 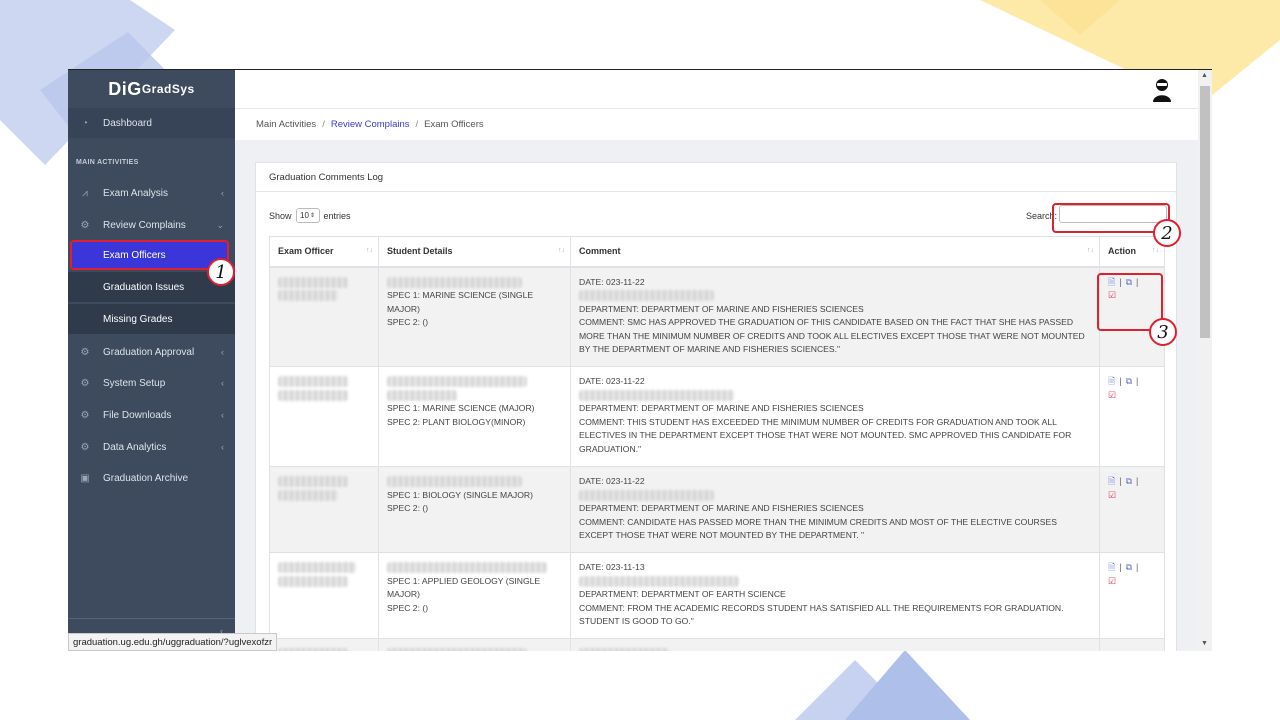 I want to click on user-avatar-icon, so click(x=1162, y=90).